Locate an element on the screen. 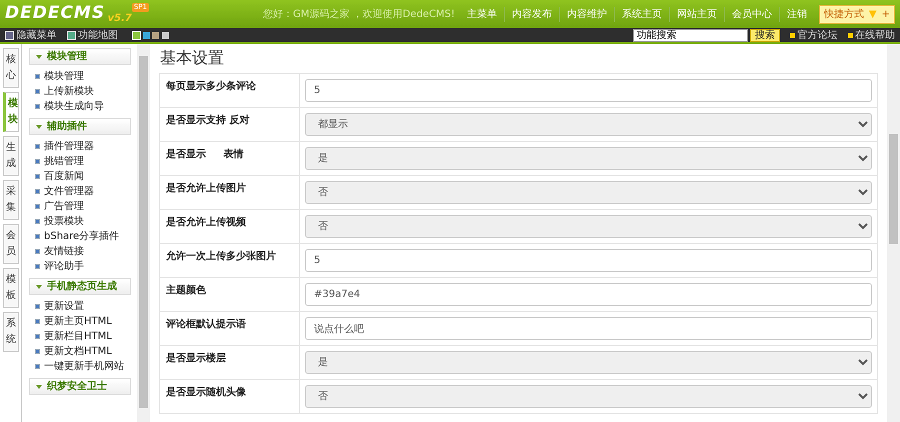 Image resolution: width=900 pixels, height=422 pixels. menu-item-label: 挑错管理 is located at coordinates (64, 162).